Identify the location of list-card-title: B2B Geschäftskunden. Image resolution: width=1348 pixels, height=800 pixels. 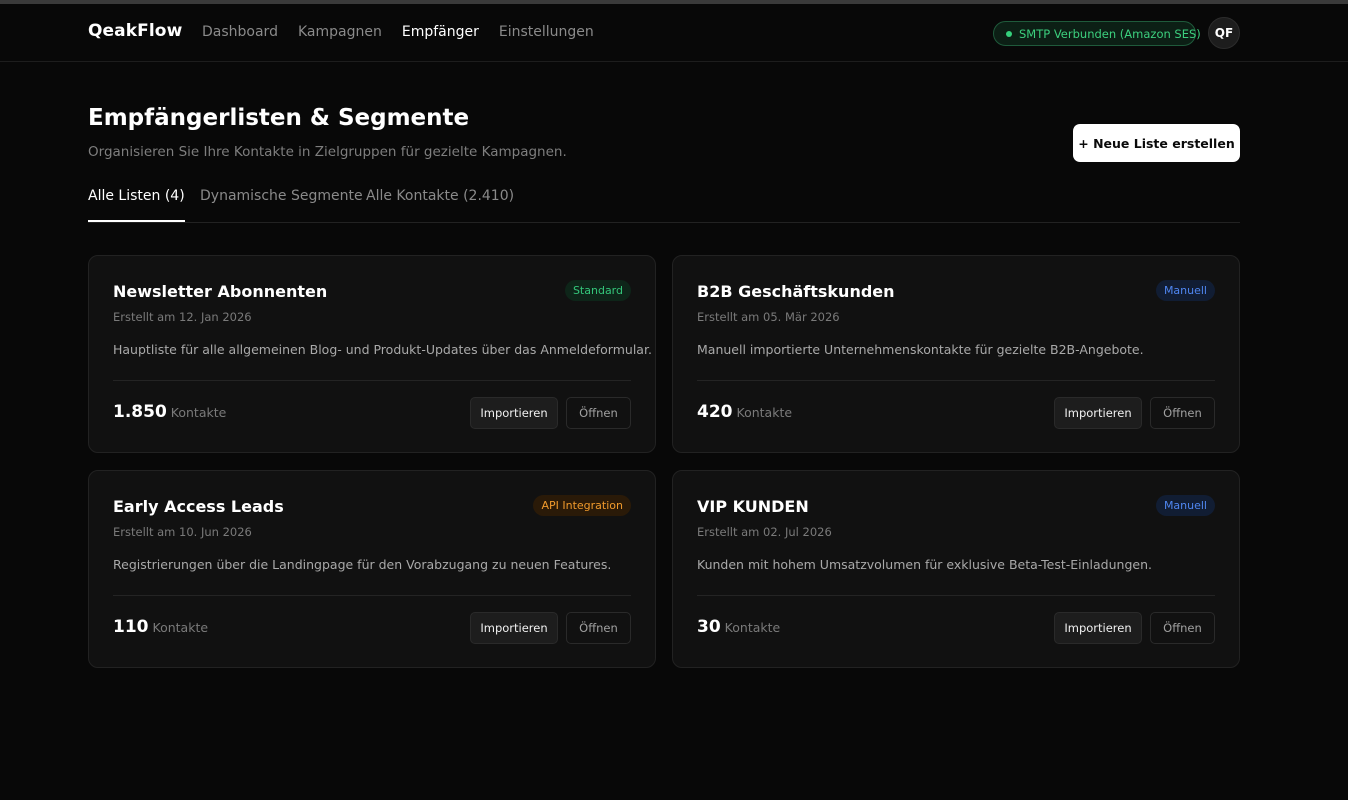
(796, 291).